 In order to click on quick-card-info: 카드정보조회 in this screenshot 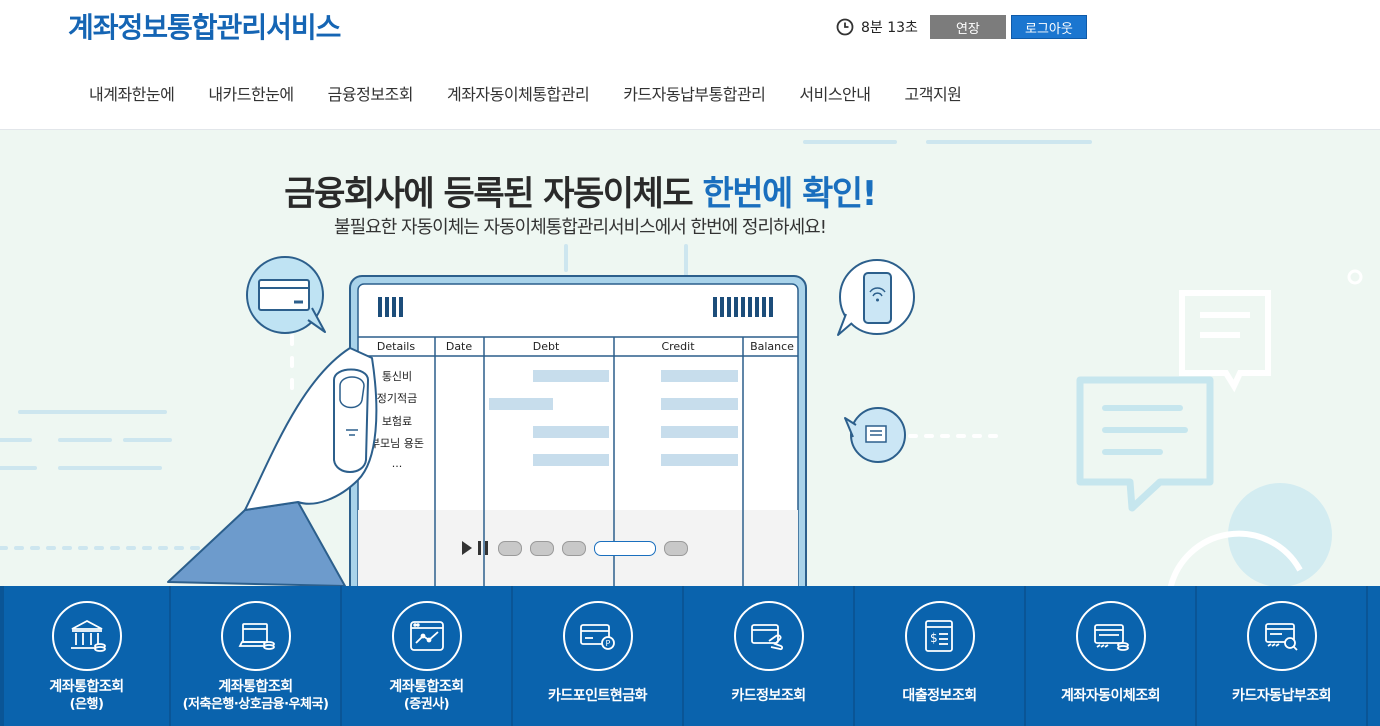, I will do `click(769, 656)`.